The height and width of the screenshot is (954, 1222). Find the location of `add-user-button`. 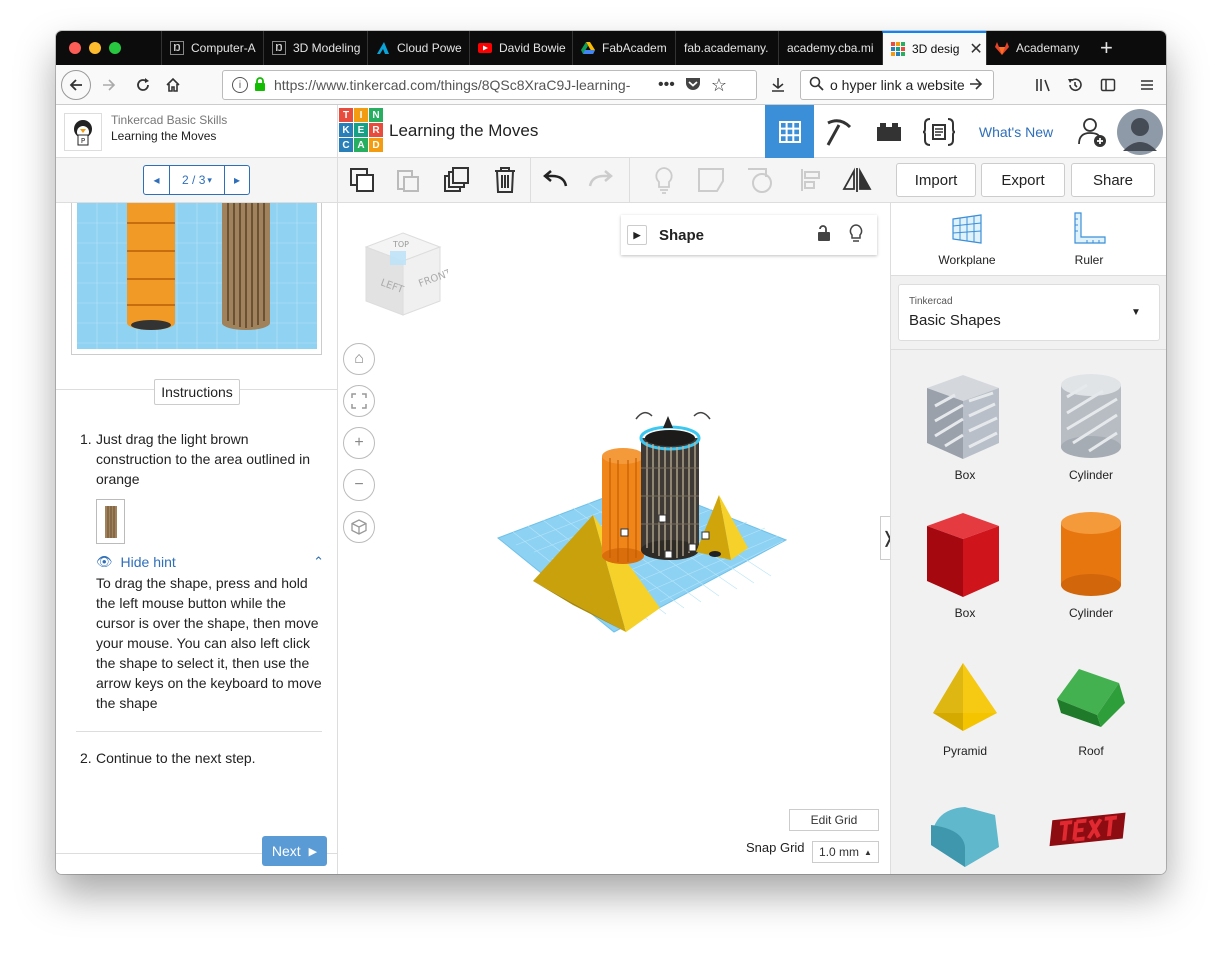

add-user-button is located at coordinates (1092, 131).